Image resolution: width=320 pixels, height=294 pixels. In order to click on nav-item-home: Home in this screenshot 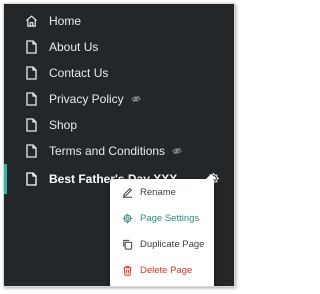, I will do `click(119, 21)`.